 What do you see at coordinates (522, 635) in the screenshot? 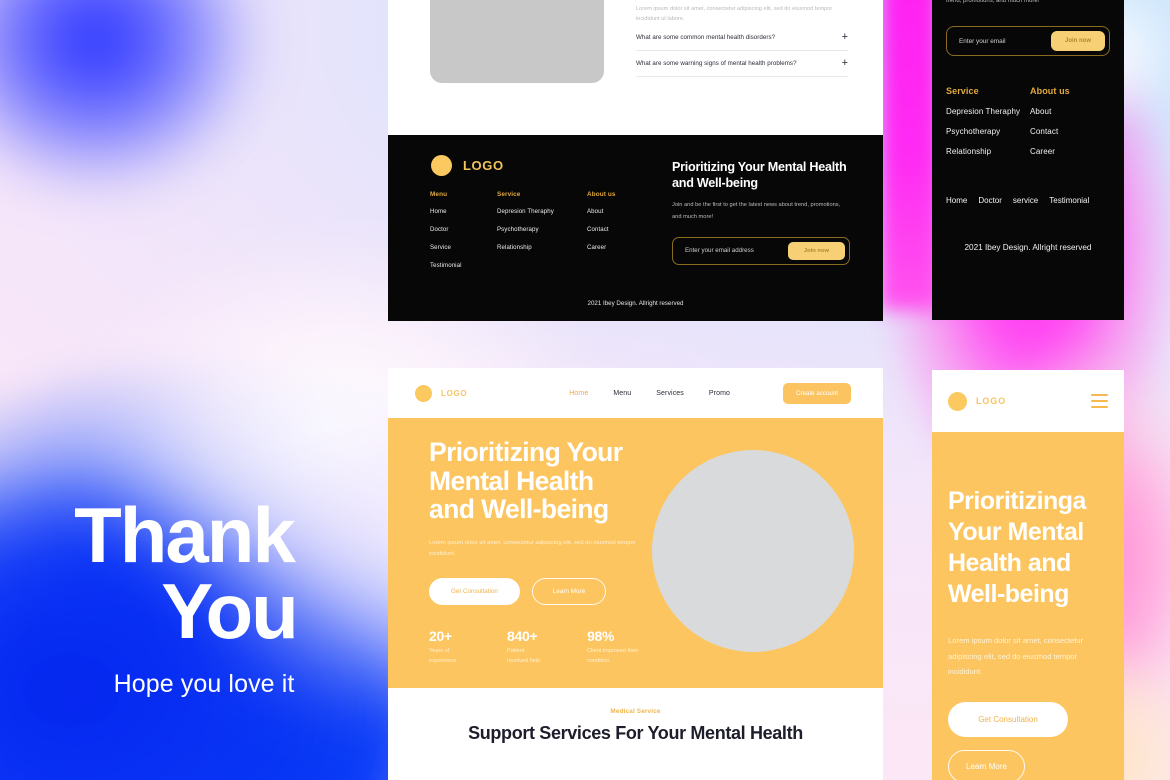
I see `stat-value: 840+` at bounding box center [522, 635].